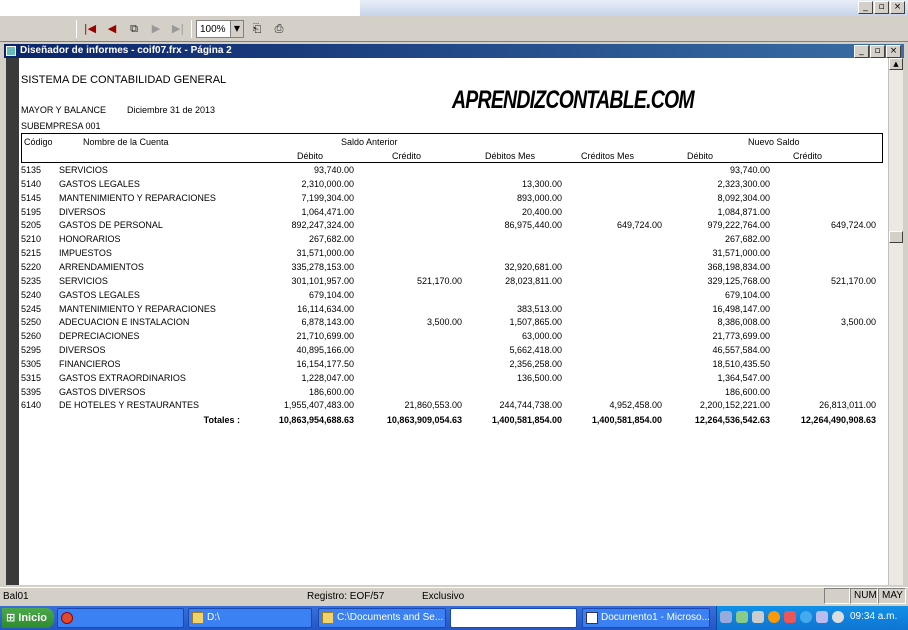  I want to click on row-new-debit: 8,386,008.00, so click(743, 322).